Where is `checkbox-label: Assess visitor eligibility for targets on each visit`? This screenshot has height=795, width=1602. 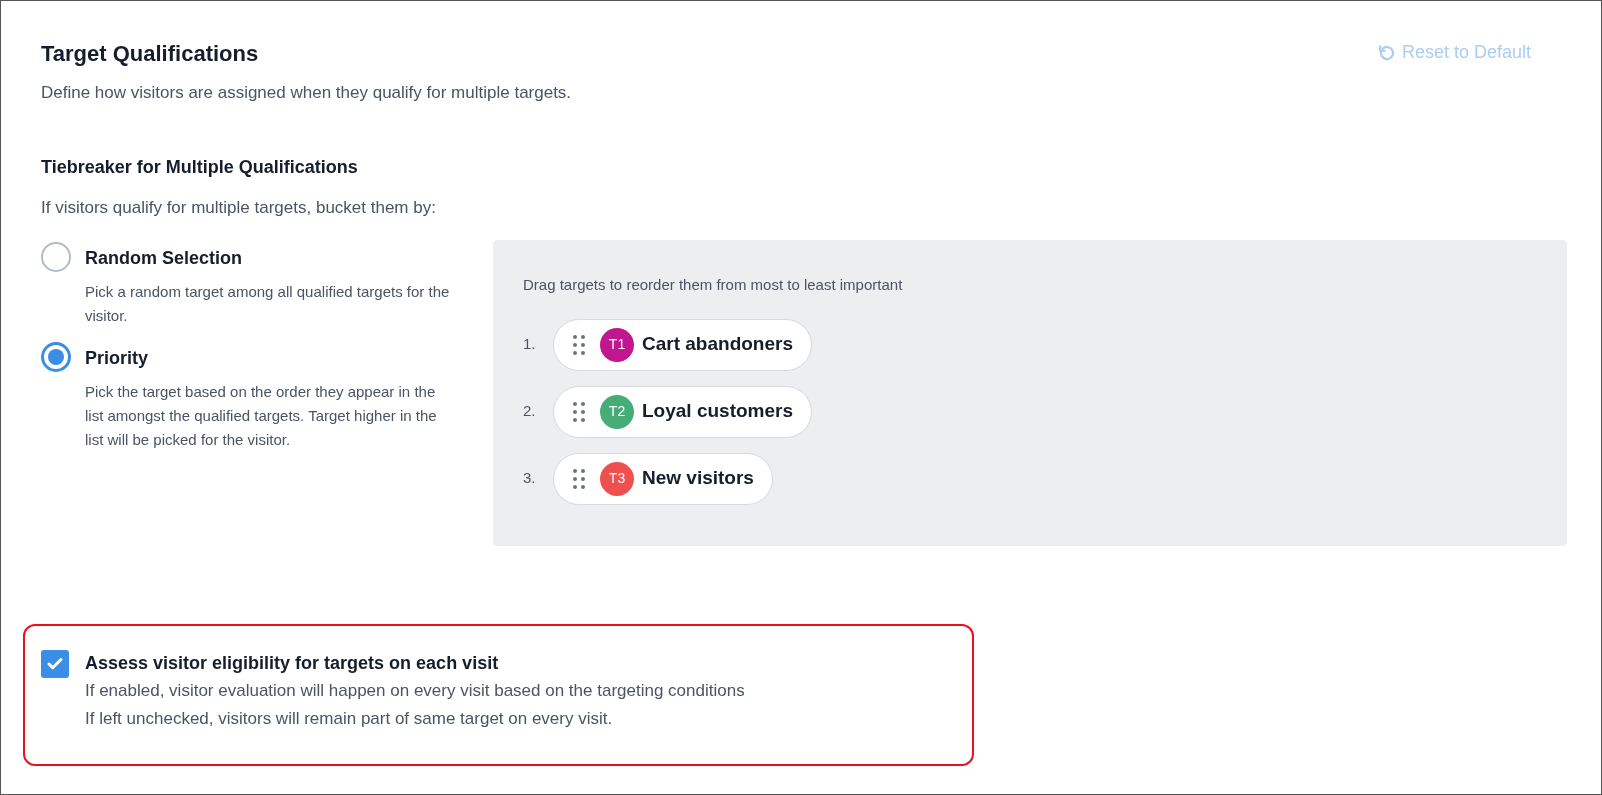
checkbox-label: Assess visitor eligibility for targets on each visit is located at coordinates (292, 663).